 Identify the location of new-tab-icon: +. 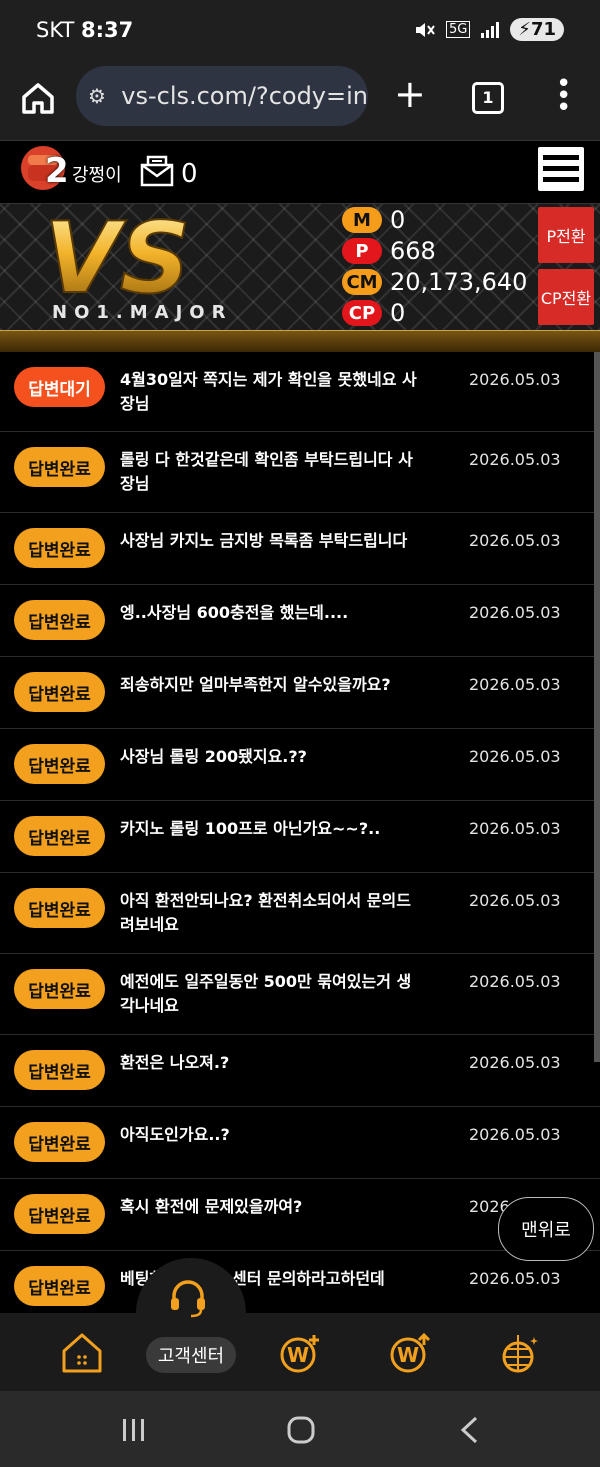
(410, 94).